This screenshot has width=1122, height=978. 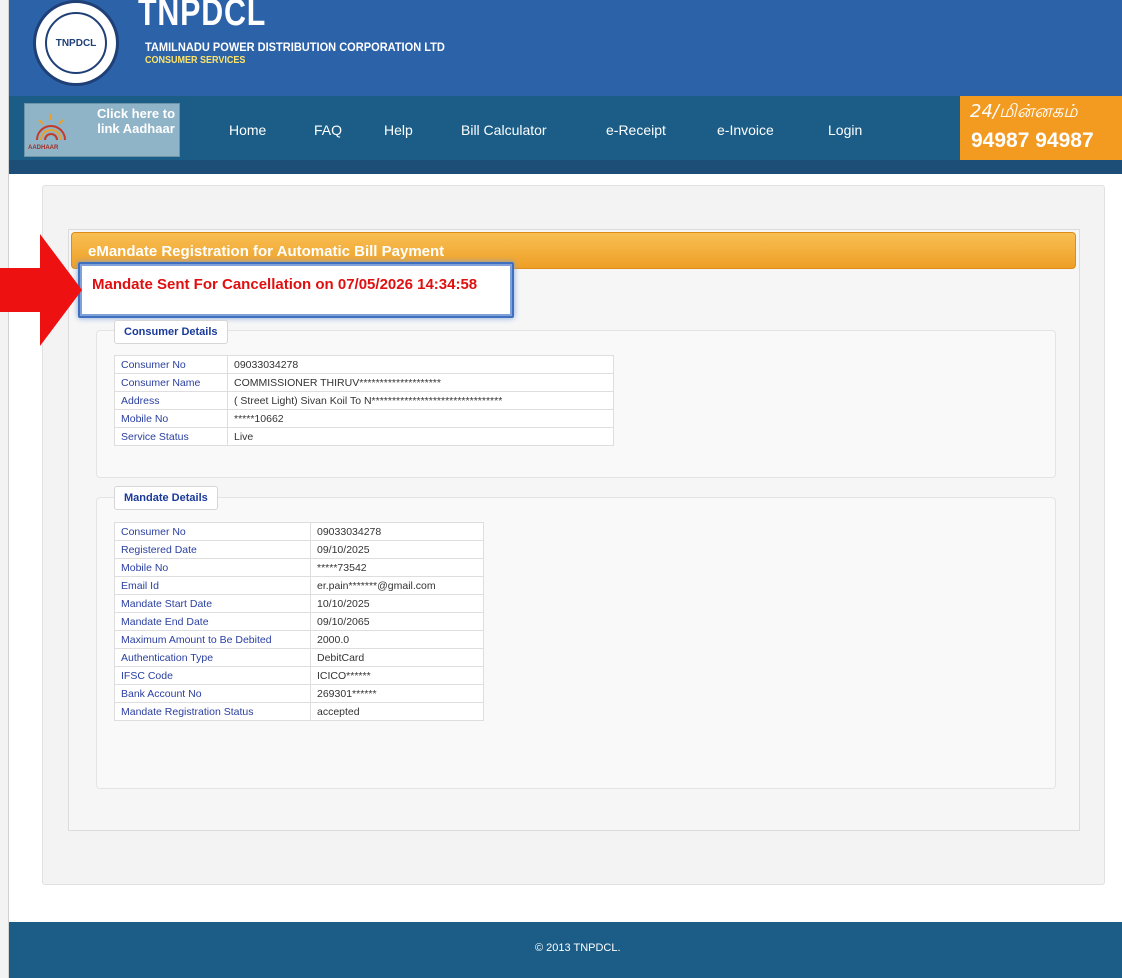 What do you see at coordinates (504, 130) in the screenshot?
I see `nav-bill-calculator: Bill Calculator` at bounding box center [504, 130].